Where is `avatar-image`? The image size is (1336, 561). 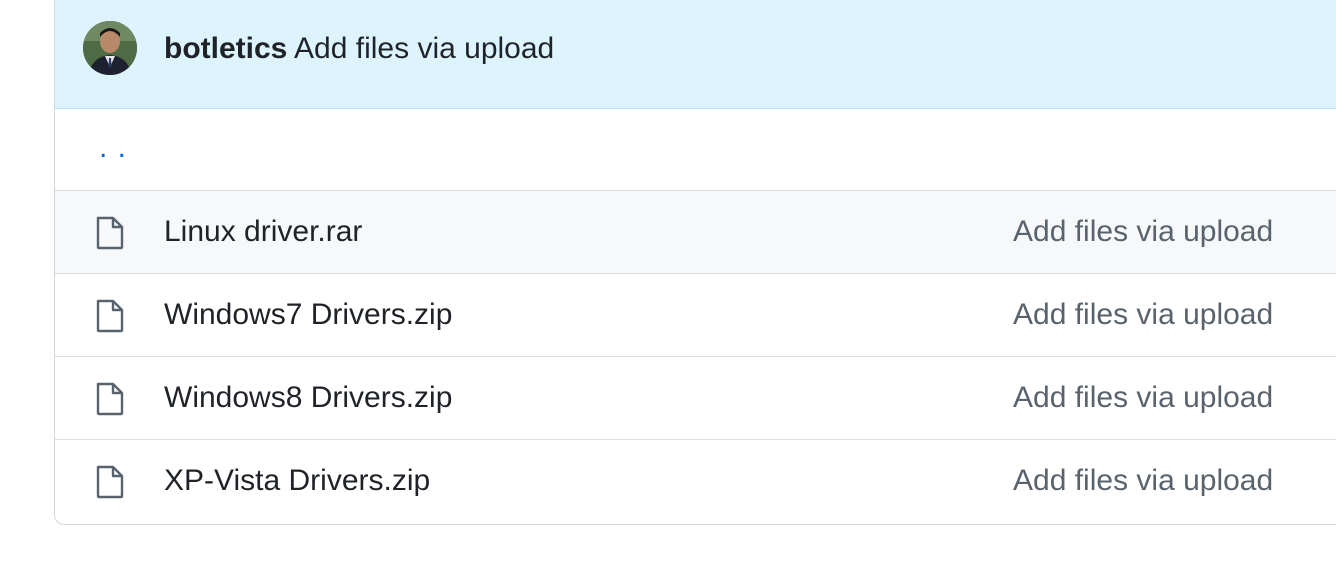
avatar-image is located at coordinates (110, 48).